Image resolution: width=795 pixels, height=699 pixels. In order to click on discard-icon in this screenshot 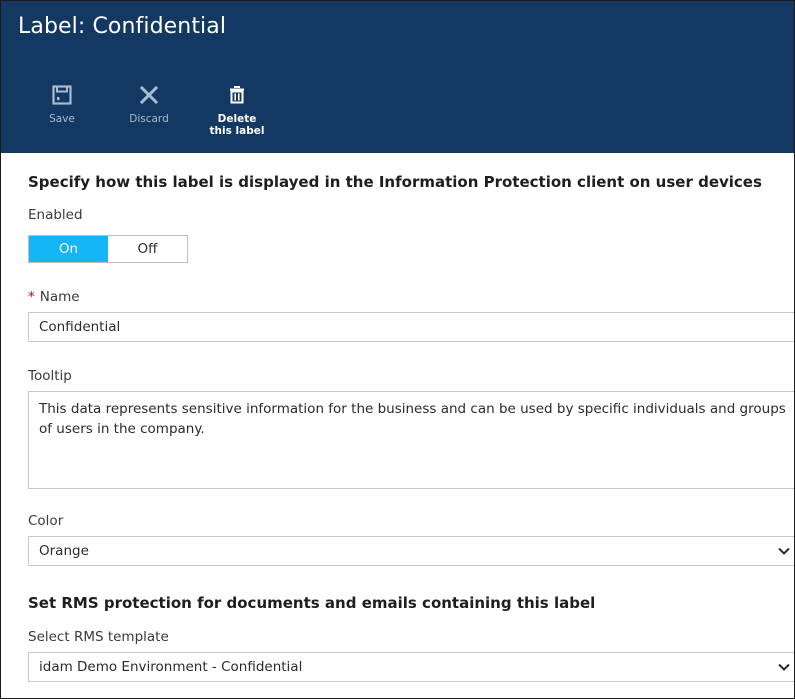, I will do `click(149, 95)`.